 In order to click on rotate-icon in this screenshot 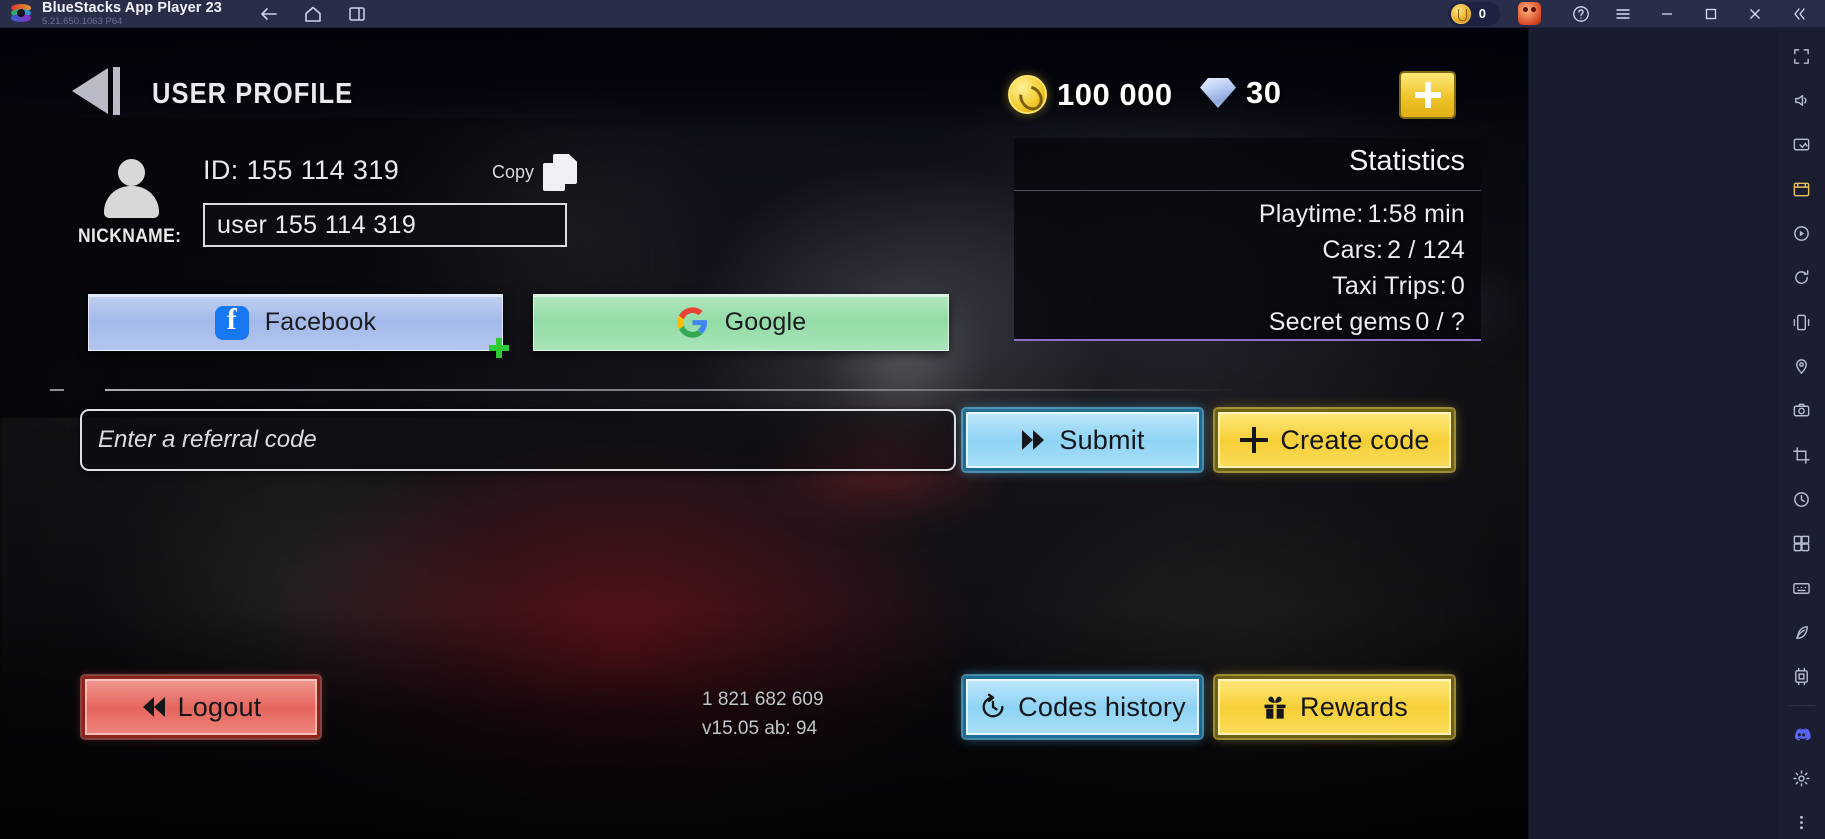, I will do `click(1802, 278)`.